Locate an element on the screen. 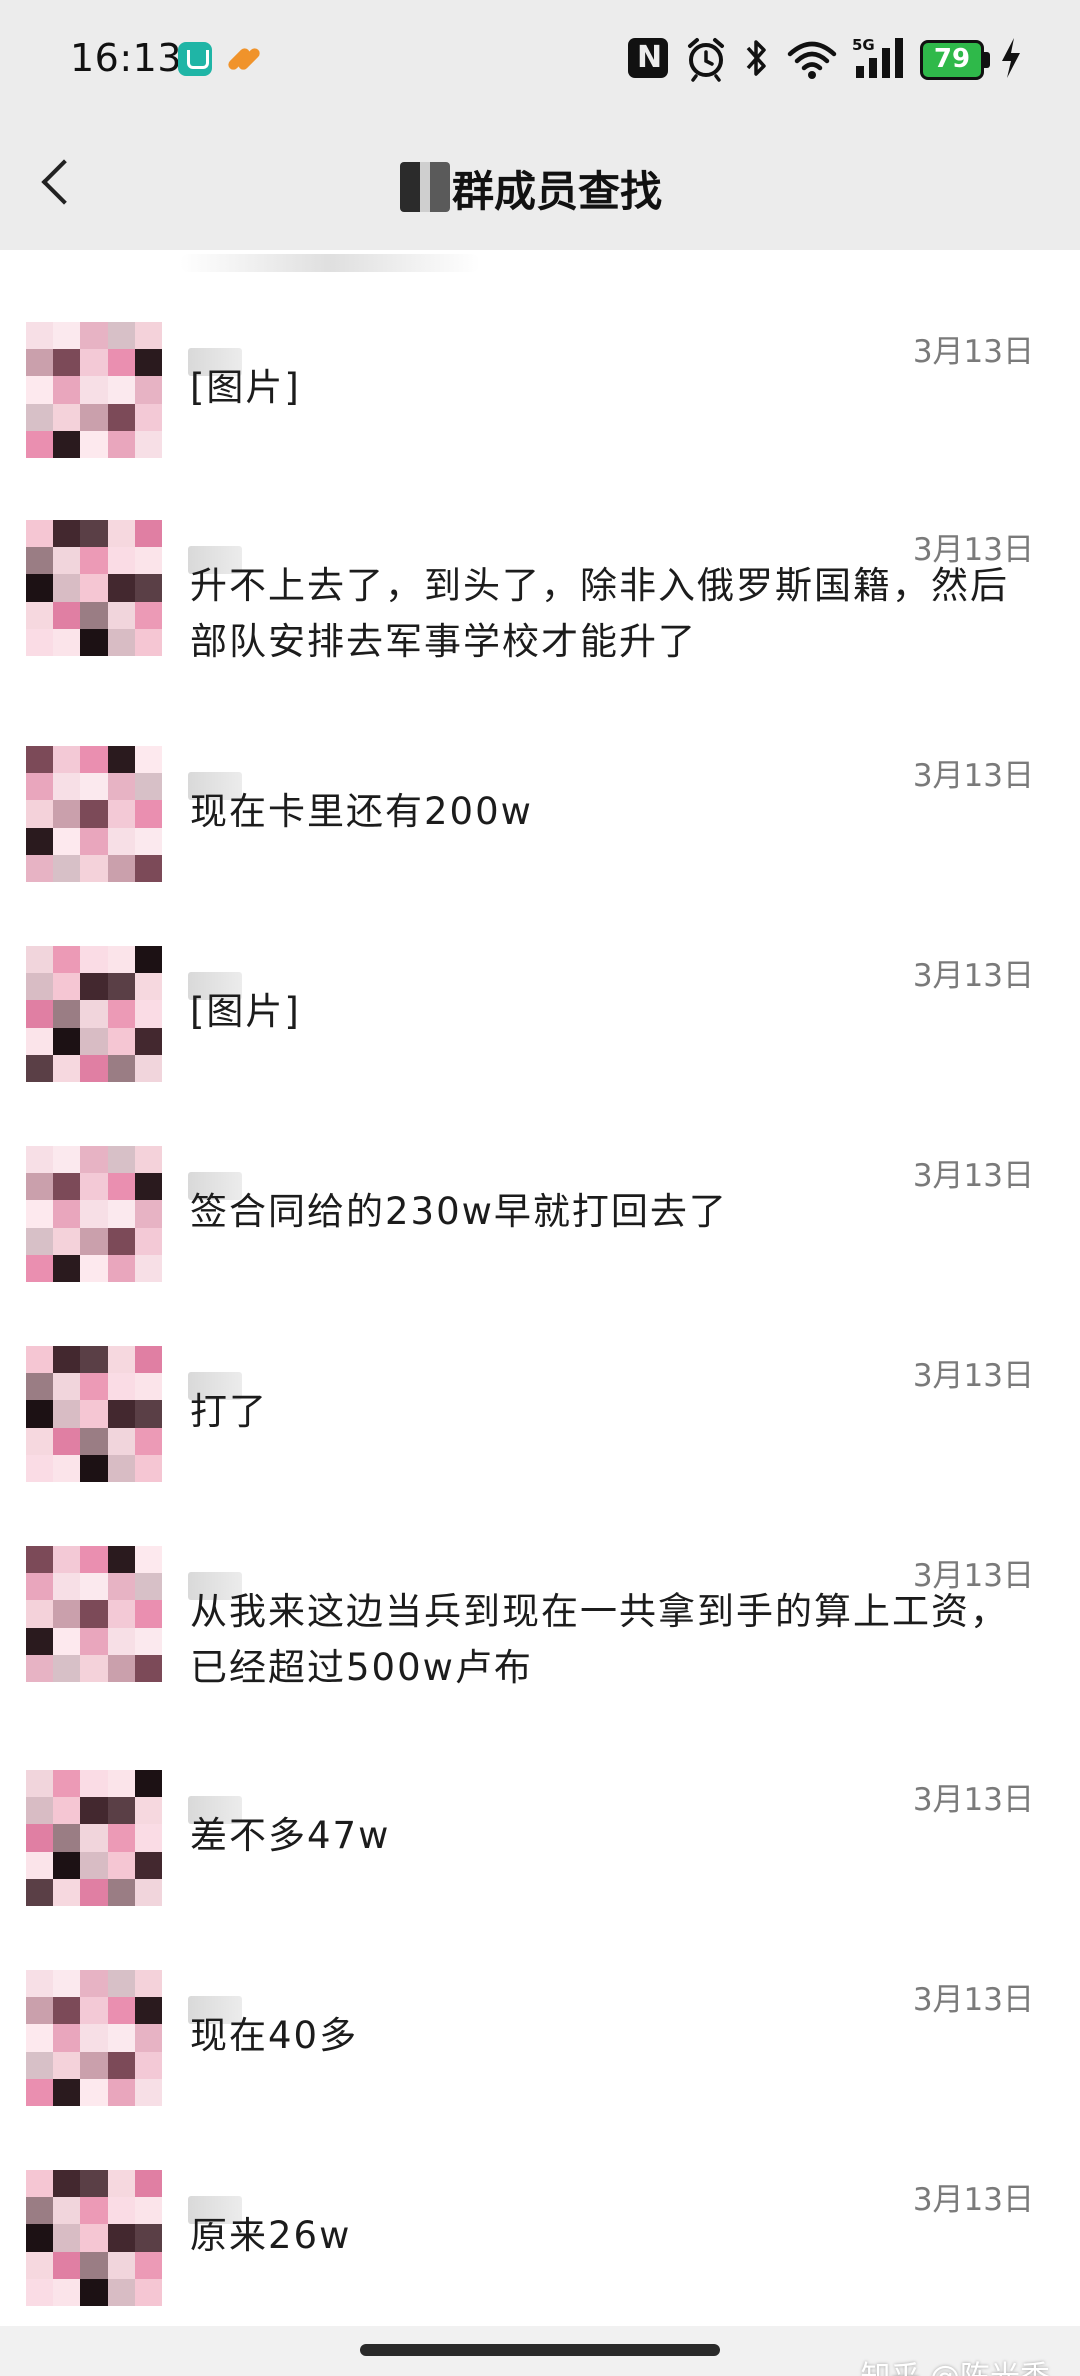 Image resolution: width=1080 pixels, height=2376 pixels. status-time: 16:13 is located at coordinates (126, 58).